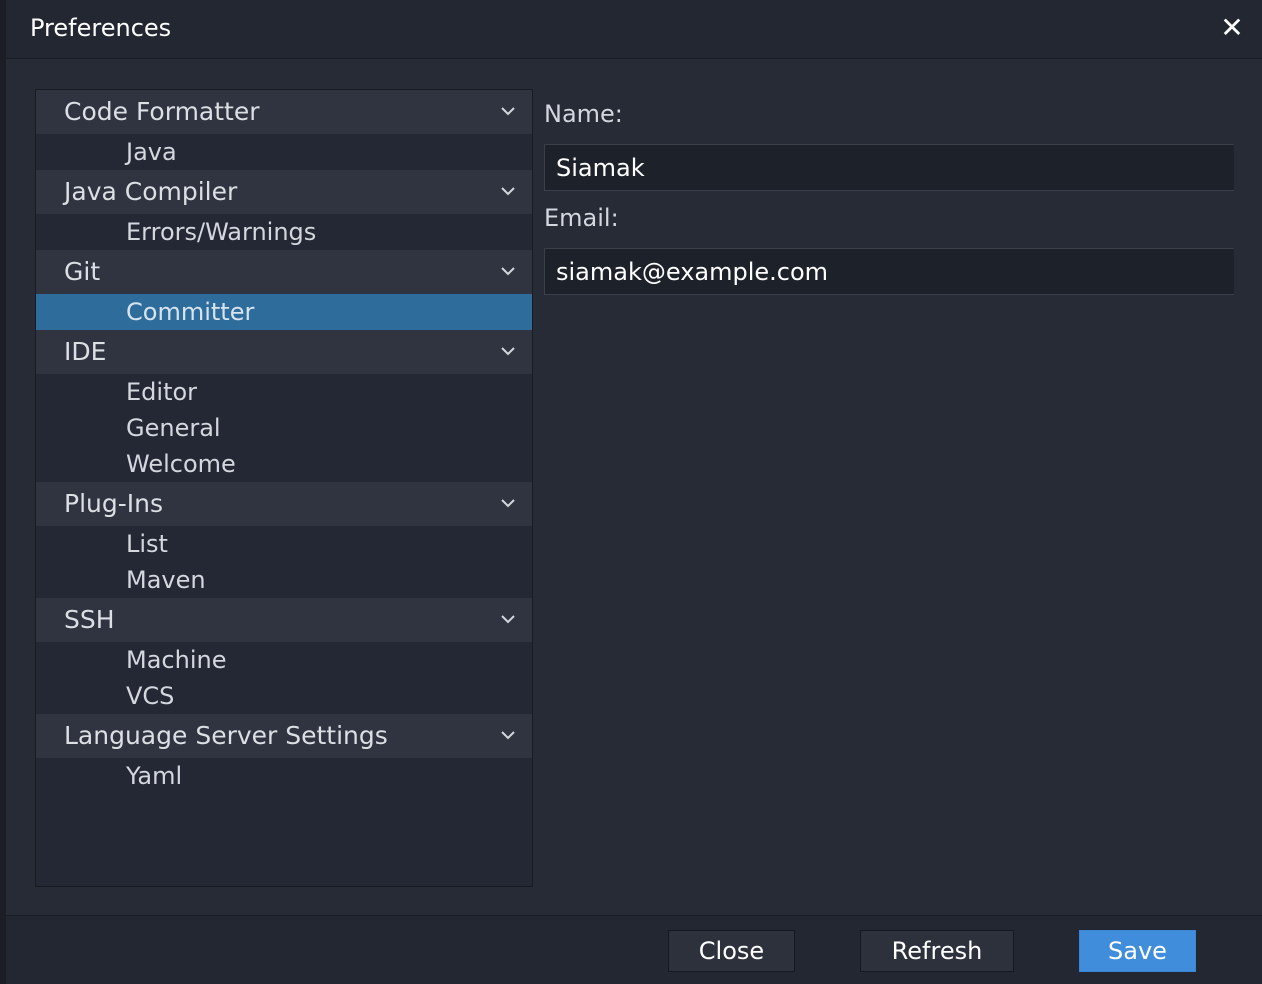 Image resolution: width=1262 pixels, height=984 pixels. Describe the element at coordinates (583, 114) in the screenshot. I see `name-label: Name:` at that location.